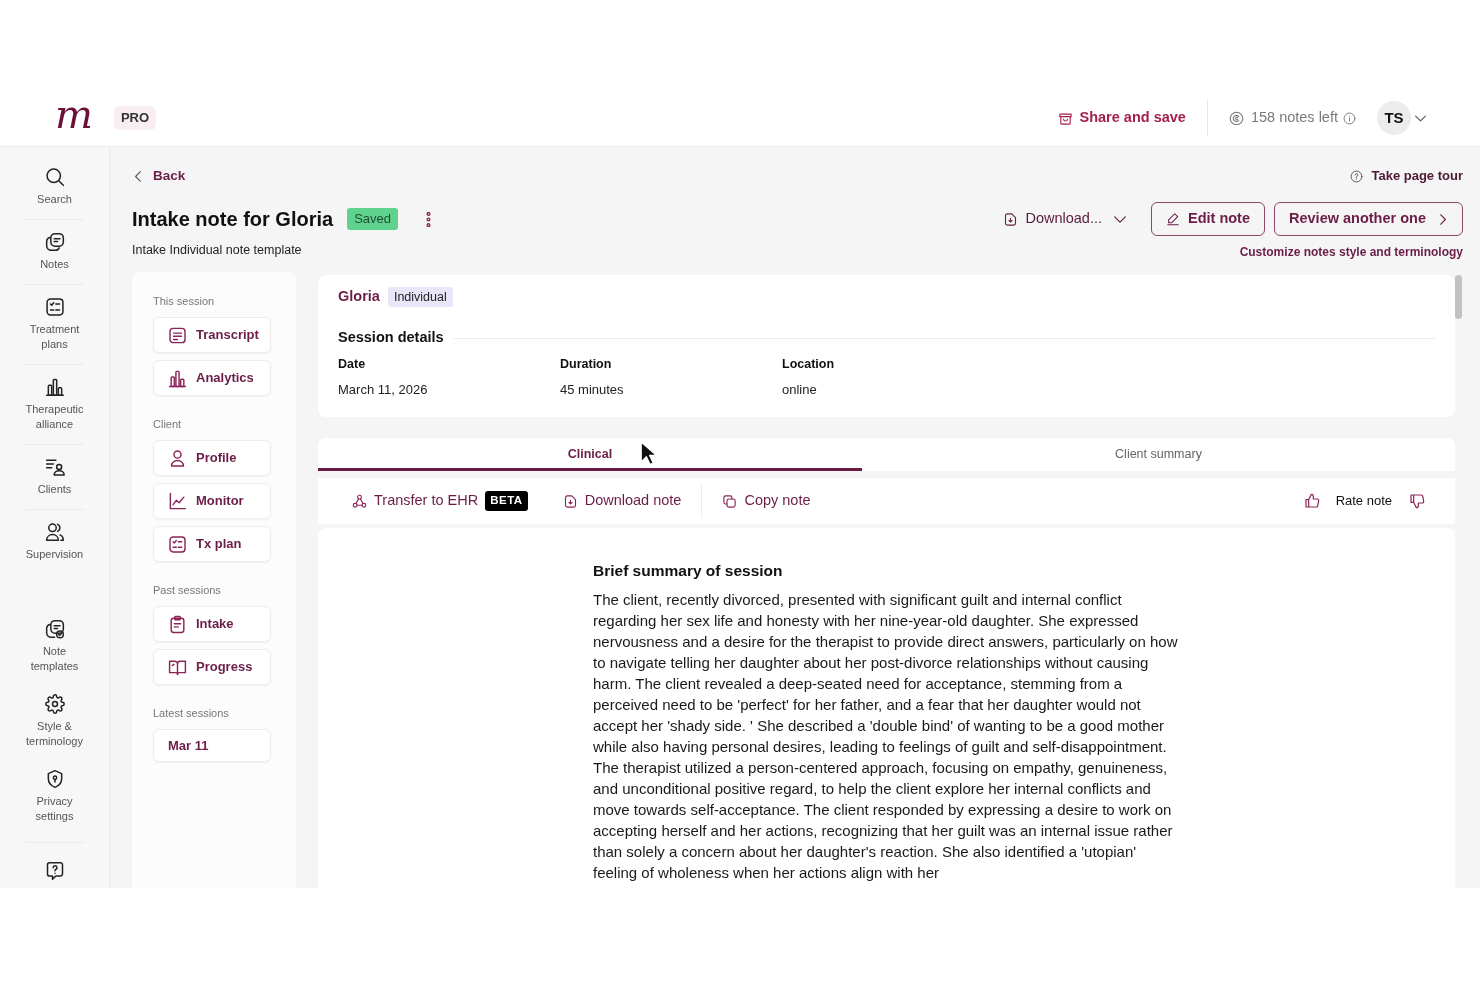 The width and height of the screenshot is (1480, 987). Describe the element at coordinates (54, 646) in the screenshot. I see `sidebar-item: Note templates` at that location.